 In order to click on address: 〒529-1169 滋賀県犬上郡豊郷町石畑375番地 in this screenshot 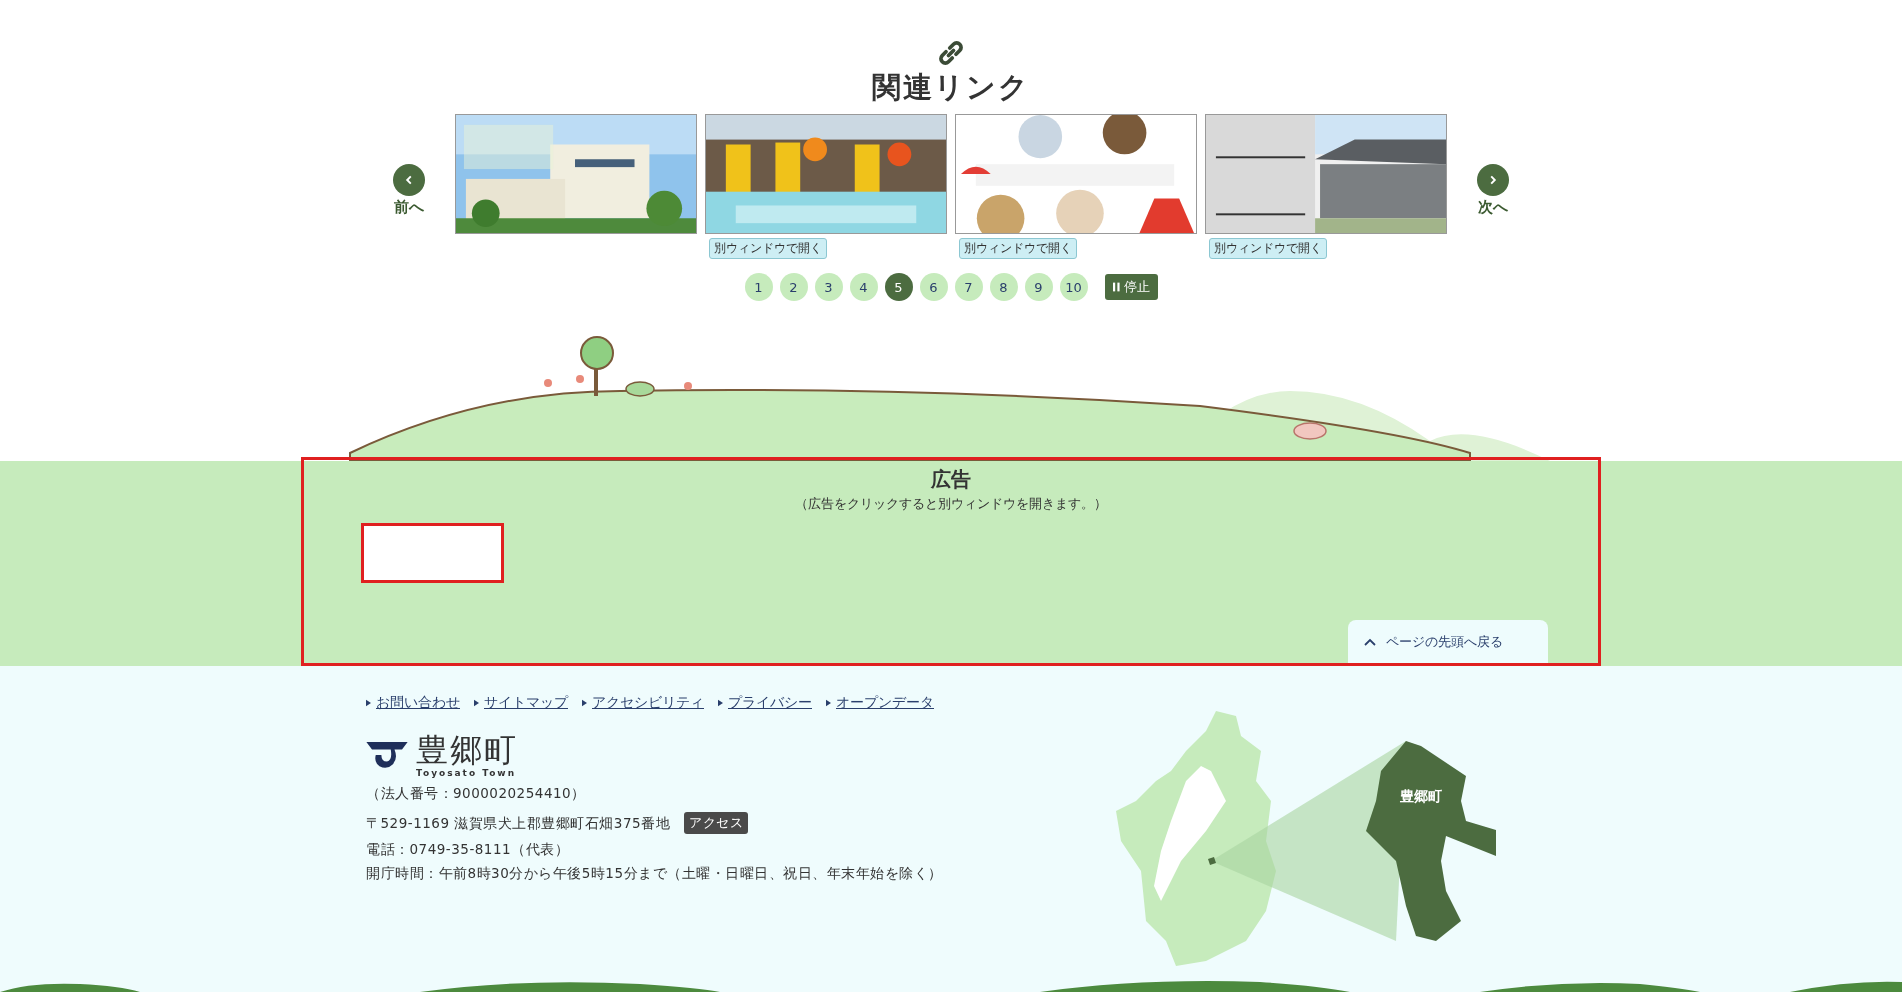, I will do `click(518, 823)`.